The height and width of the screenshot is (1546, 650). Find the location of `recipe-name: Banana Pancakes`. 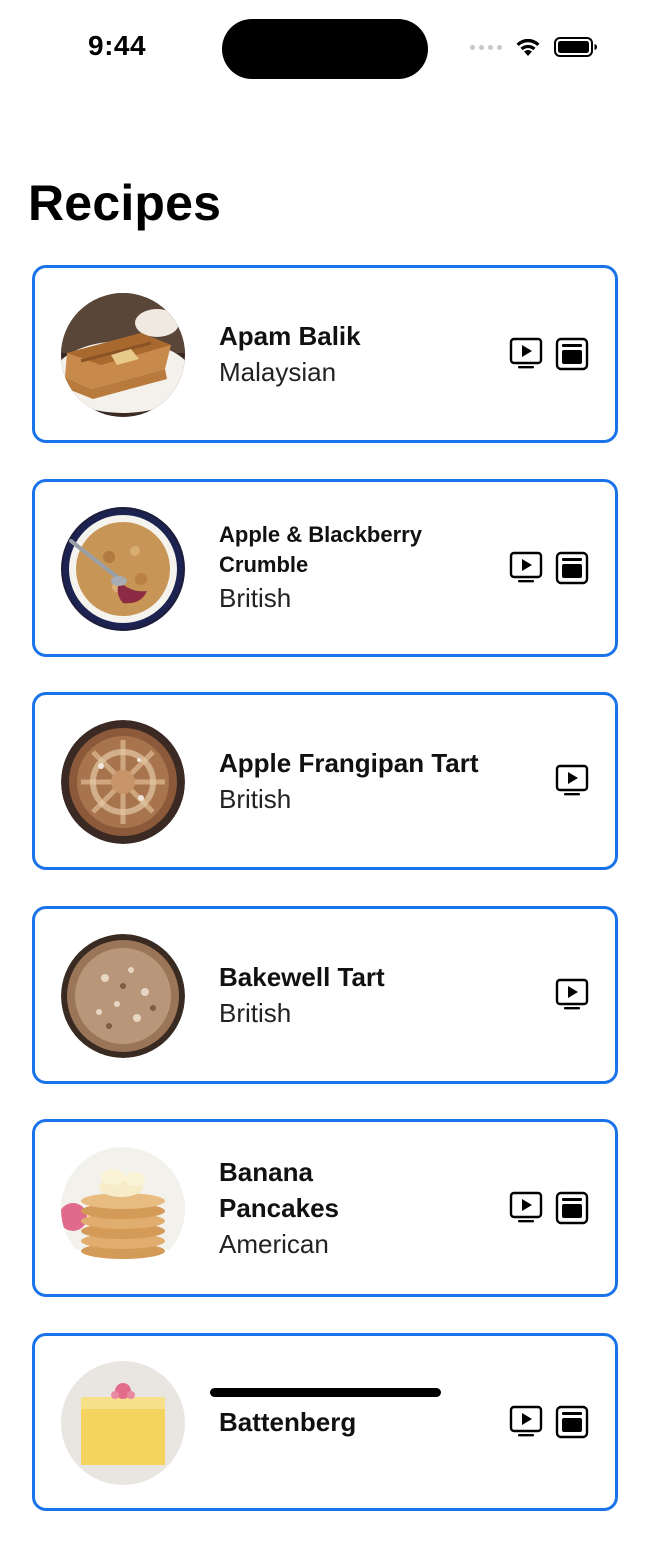

recipe-name: Banana Pancakes is located at coordinates (279, 1190).